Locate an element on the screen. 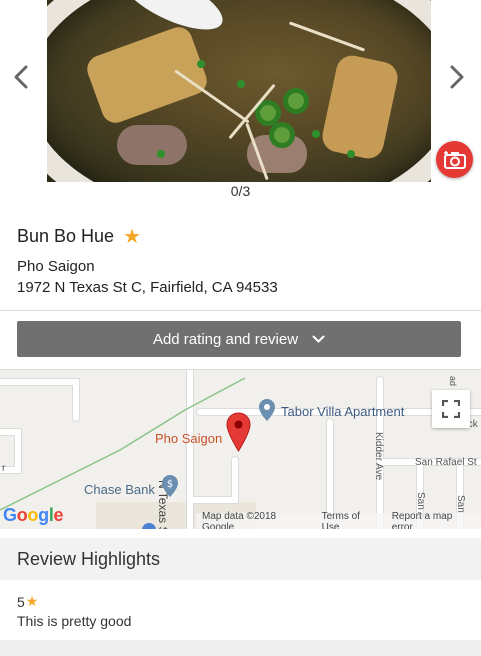  map-fullscreen-button is located at coordinates (451, 409).